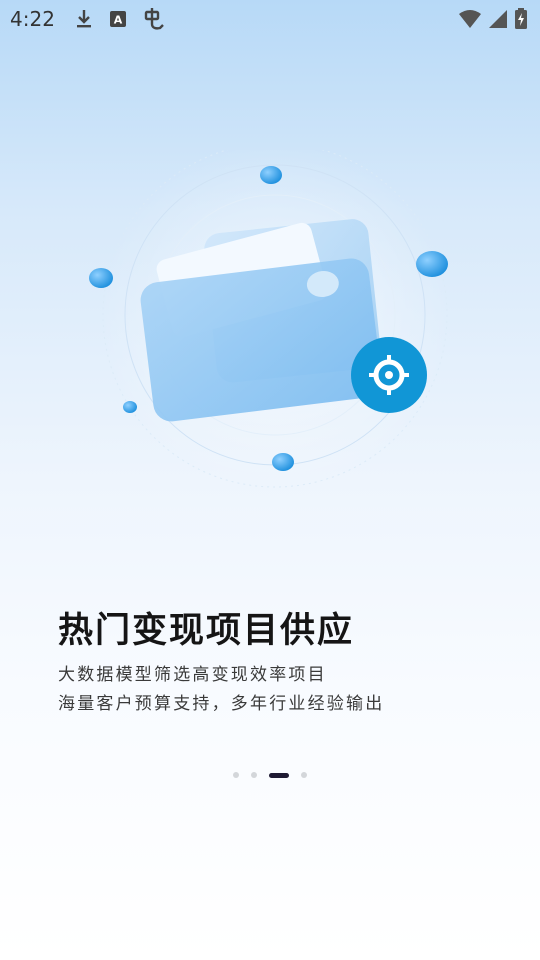 This screenshot has height=960, width=540. Describe the element at coordinates (498, 19) in the screenshot. I see `signal-icon` at that location.